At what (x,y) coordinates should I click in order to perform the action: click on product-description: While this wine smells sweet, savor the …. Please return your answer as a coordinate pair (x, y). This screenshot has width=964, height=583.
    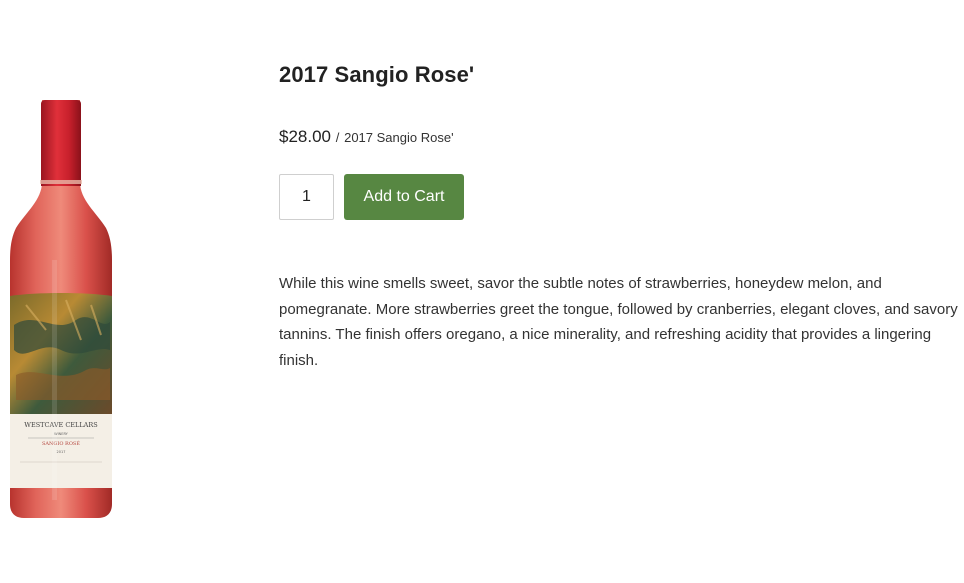
    Looking at the image, I should click on (618, 322).